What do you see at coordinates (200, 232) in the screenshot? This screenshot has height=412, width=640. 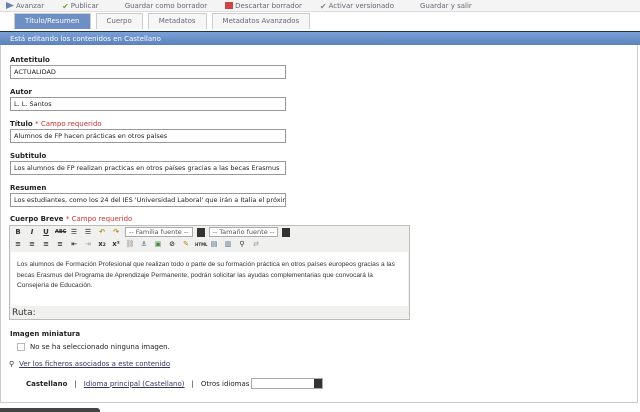 I see `font-family-dropdown-icon` at bounding box center [200, 232].